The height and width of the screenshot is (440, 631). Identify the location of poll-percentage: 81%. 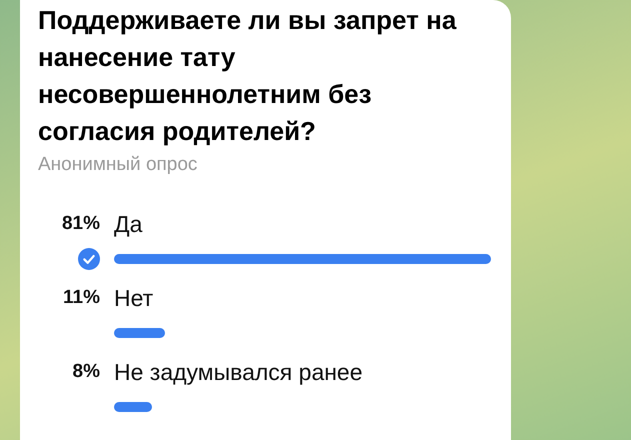
(80, 224).